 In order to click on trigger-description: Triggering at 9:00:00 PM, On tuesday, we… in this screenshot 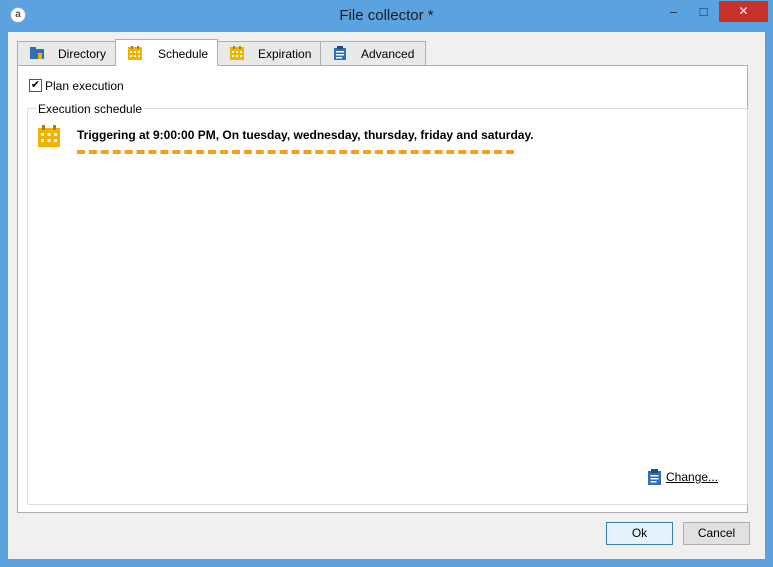, I will do `click(305, 135)`.